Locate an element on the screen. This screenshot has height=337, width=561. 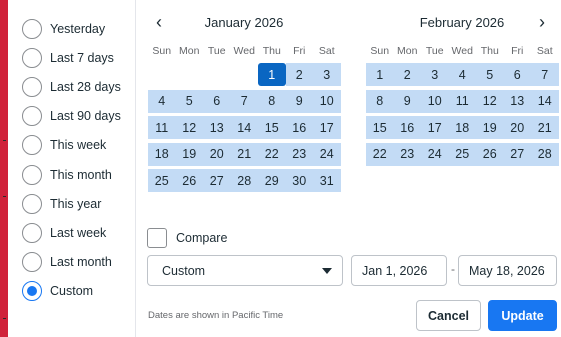
compare-checkbox is located at coordinates (157, 238).